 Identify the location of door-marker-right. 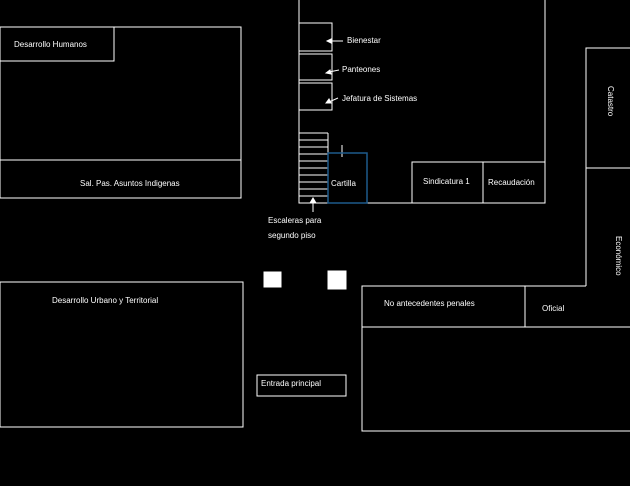
(337, 280).